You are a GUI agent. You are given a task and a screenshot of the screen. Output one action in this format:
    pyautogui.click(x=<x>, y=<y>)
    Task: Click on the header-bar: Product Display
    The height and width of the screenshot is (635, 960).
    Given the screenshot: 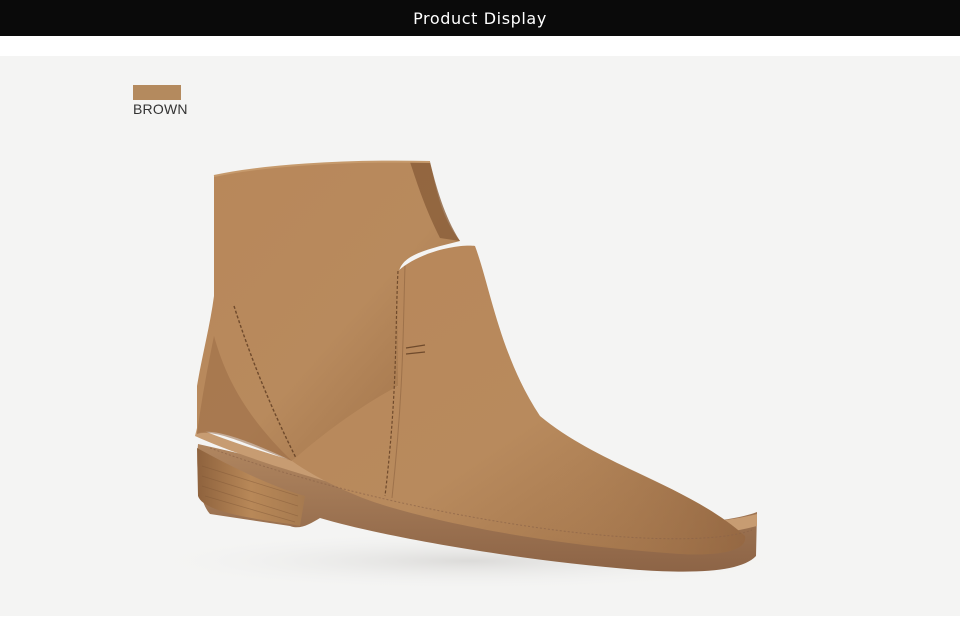 What is the action you would take?
    pyautogui.click(x=480, y=18)
    